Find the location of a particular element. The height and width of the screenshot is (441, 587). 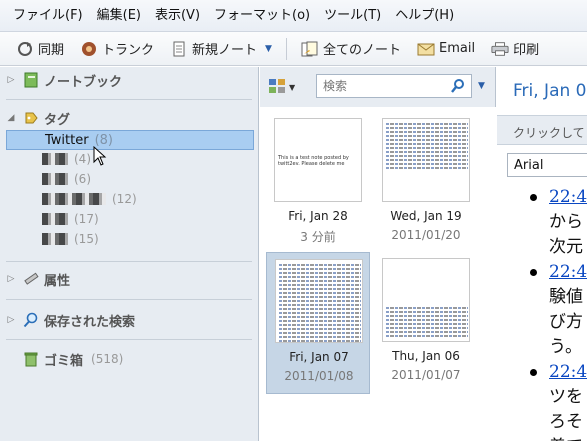

sidebar-item-tag: (12) is located at coordinates (89, 199).